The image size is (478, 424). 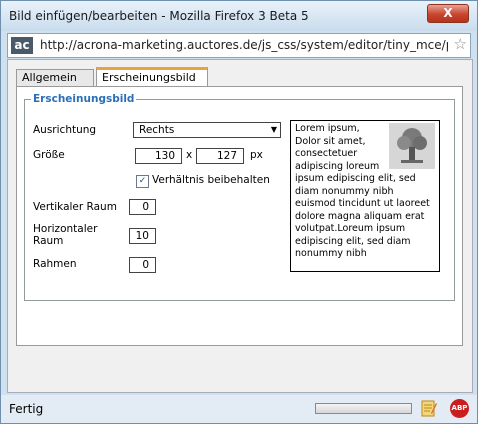 What do you see at coordinates (65, 130) in the screenshot?
I see `alignment-label: Ausrichtung` at bounding box center [65, 130].